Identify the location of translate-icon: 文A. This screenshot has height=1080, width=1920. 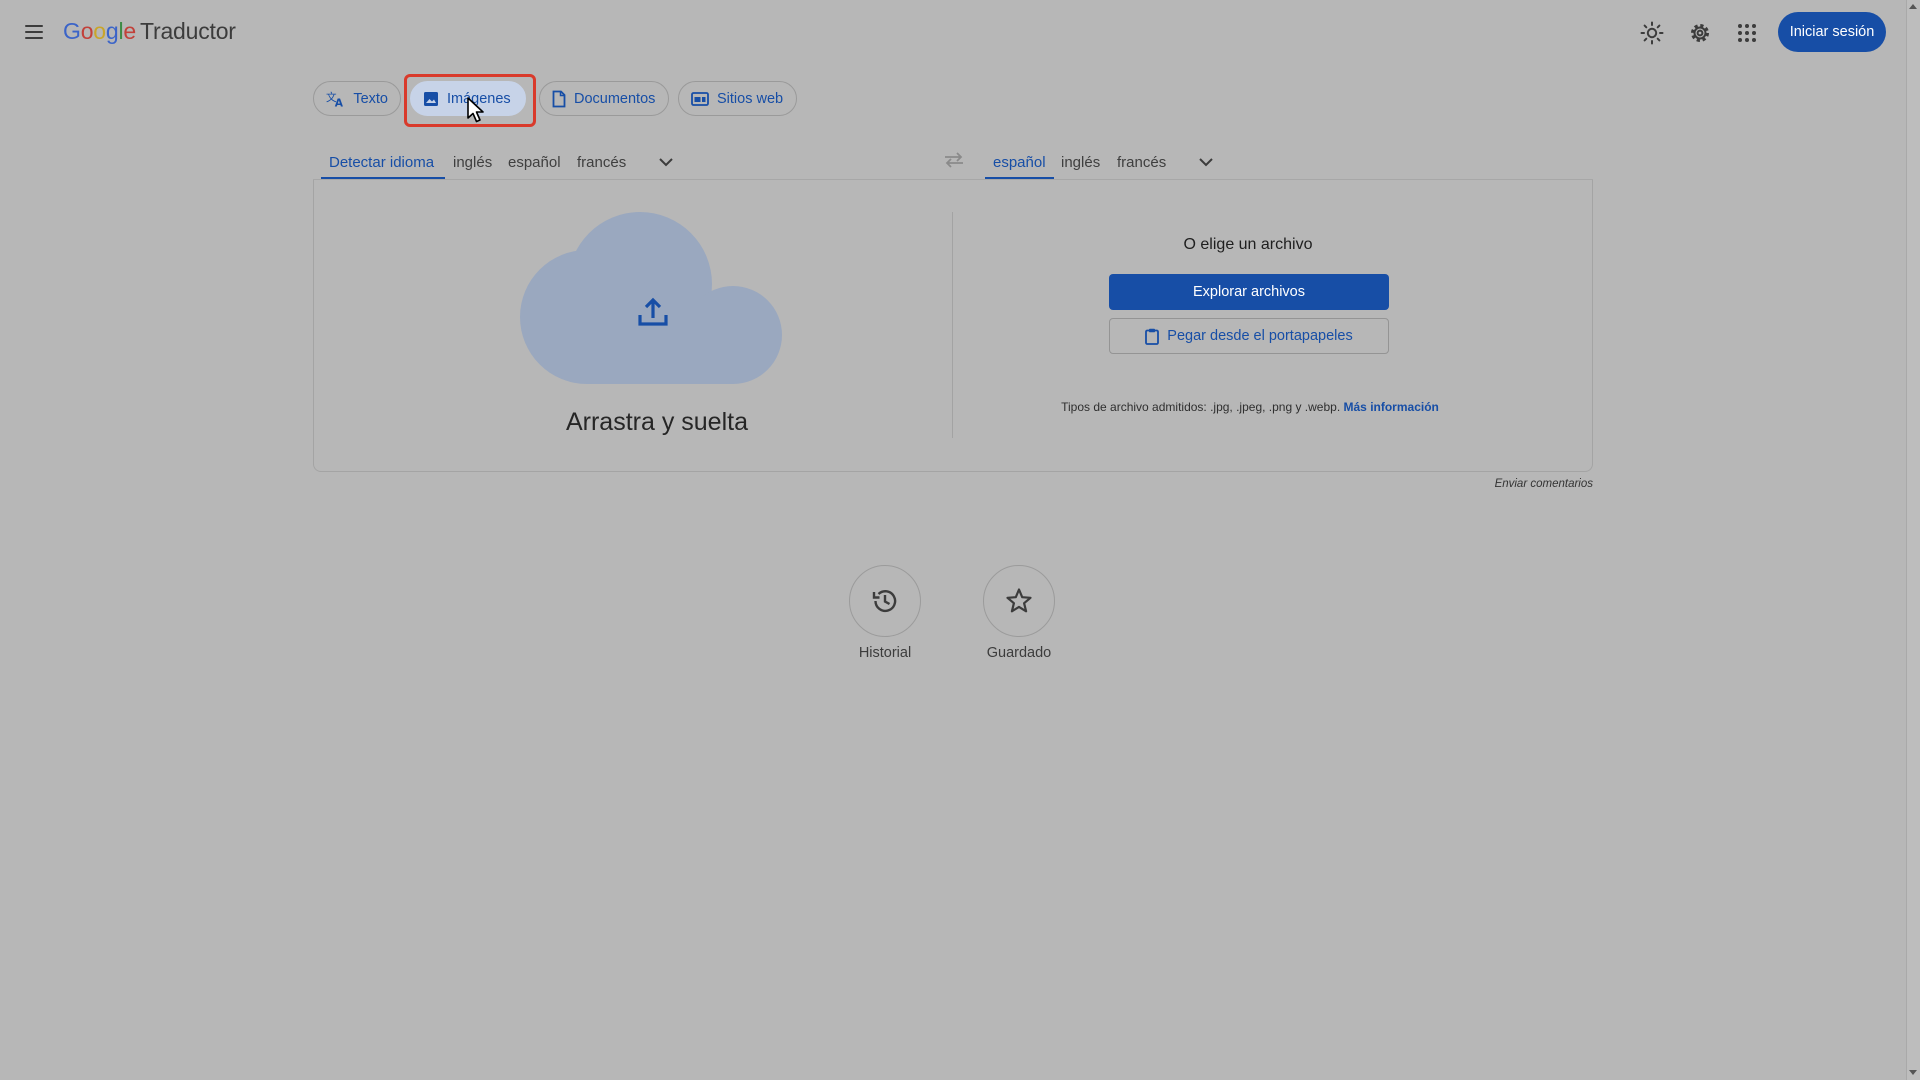
(335, 98).